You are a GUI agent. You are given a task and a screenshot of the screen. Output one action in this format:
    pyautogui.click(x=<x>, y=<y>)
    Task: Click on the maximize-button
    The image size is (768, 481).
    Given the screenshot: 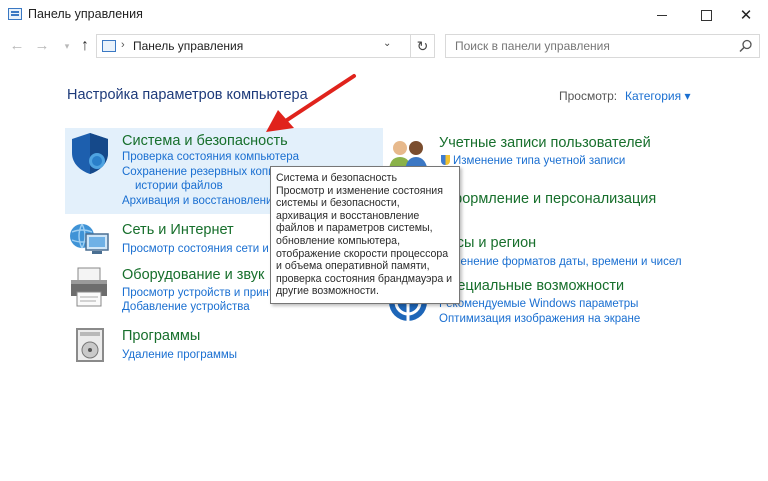 What is the action you would take?
    pyautogui.click(x=706, y=15)
    